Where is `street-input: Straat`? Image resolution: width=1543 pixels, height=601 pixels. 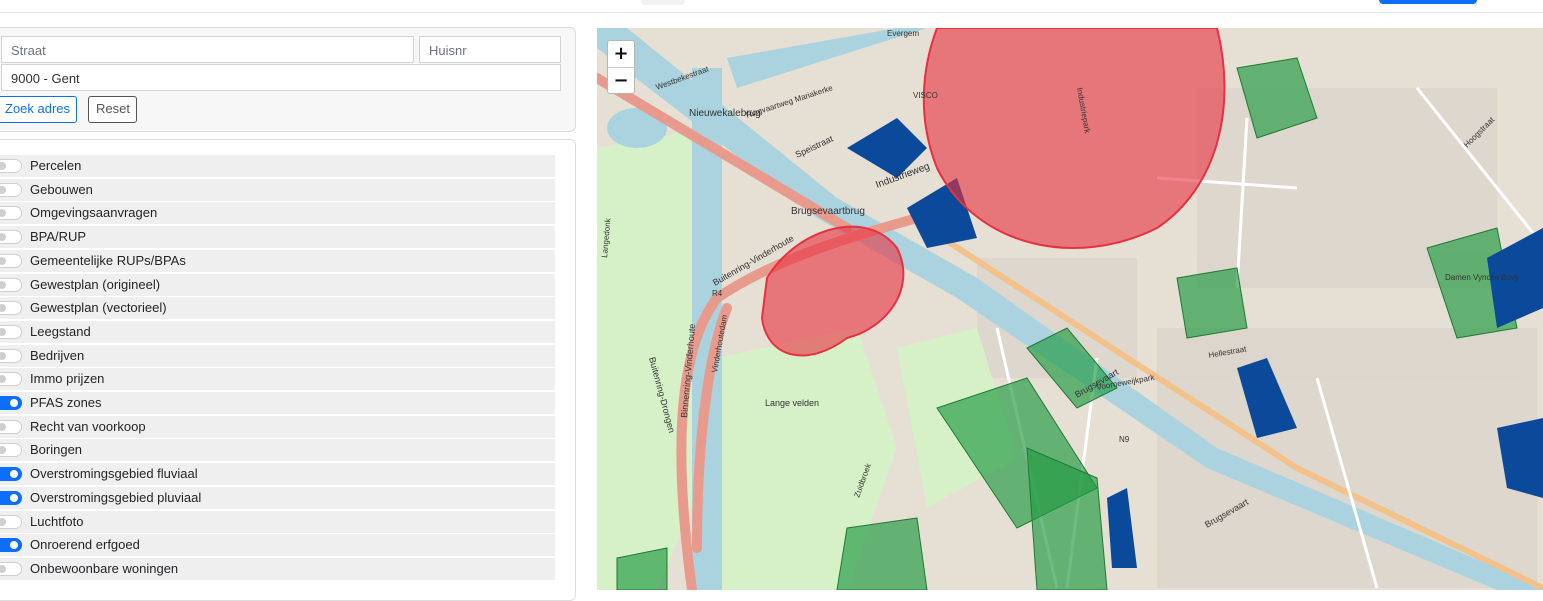
street-input: Straat is located at coordinates (207, 49).